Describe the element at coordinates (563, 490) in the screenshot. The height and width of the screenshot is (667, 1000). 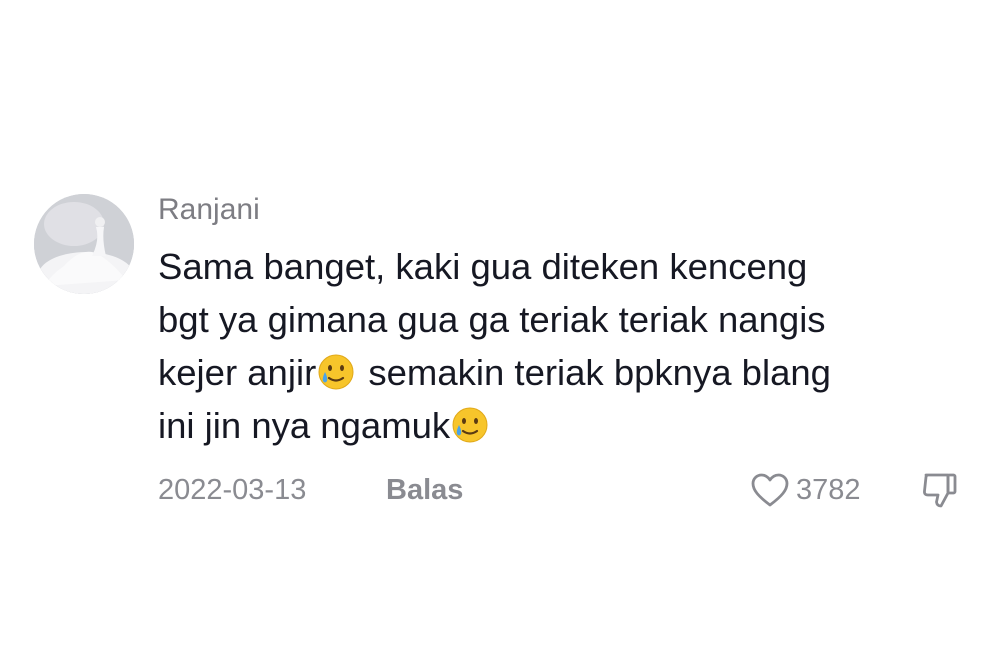
I see `comment-footer: 2022-03-13 Balas 3782` at that location.